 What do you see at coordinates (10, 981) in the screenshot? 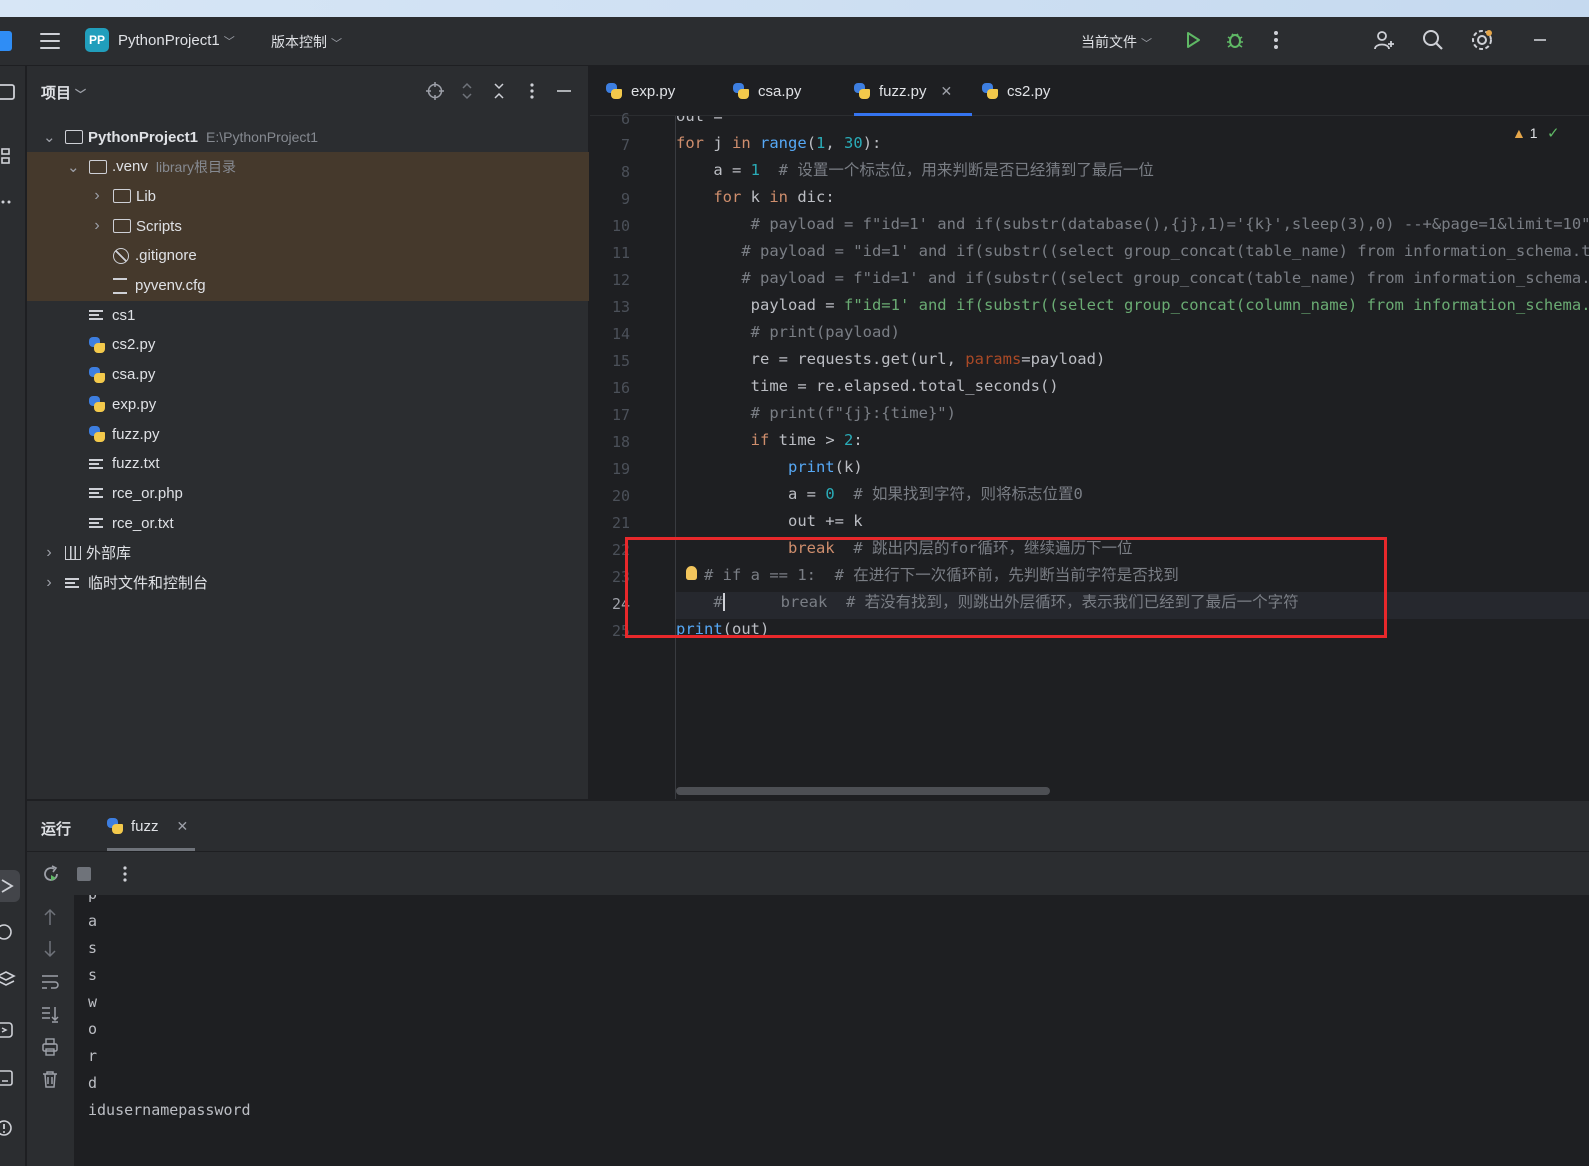
I see `python-packages-icon` at bounding box center [10, 981].